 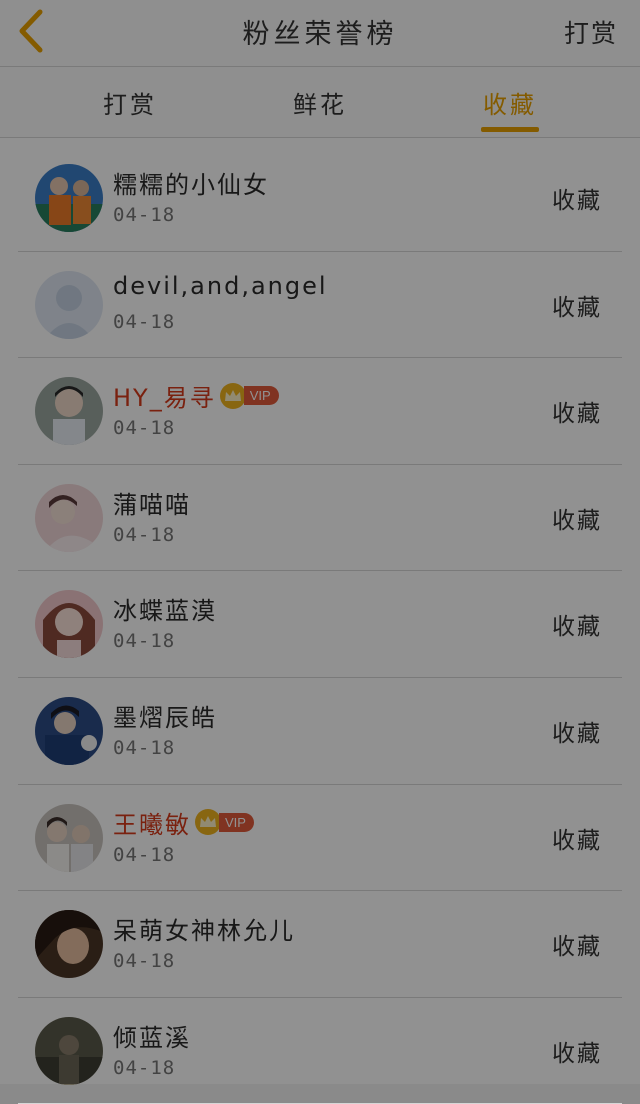 I want to click on user-name: 墨熠辰皓, so click(x=165, y=717).